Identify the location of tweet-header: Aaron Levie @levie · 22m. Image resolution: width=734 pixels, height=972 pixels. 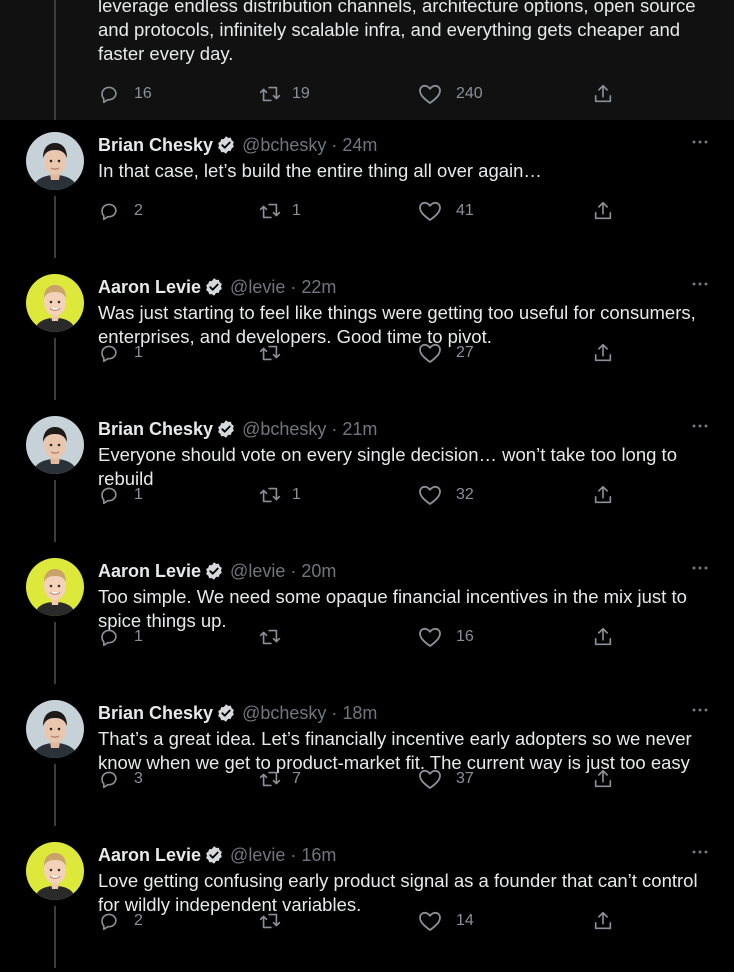
(217, 287).